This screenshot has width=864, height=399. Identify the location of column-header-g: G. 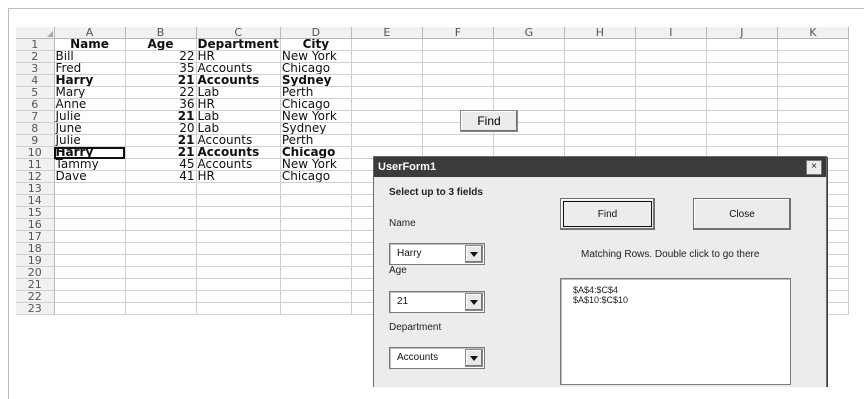
(529, 33).